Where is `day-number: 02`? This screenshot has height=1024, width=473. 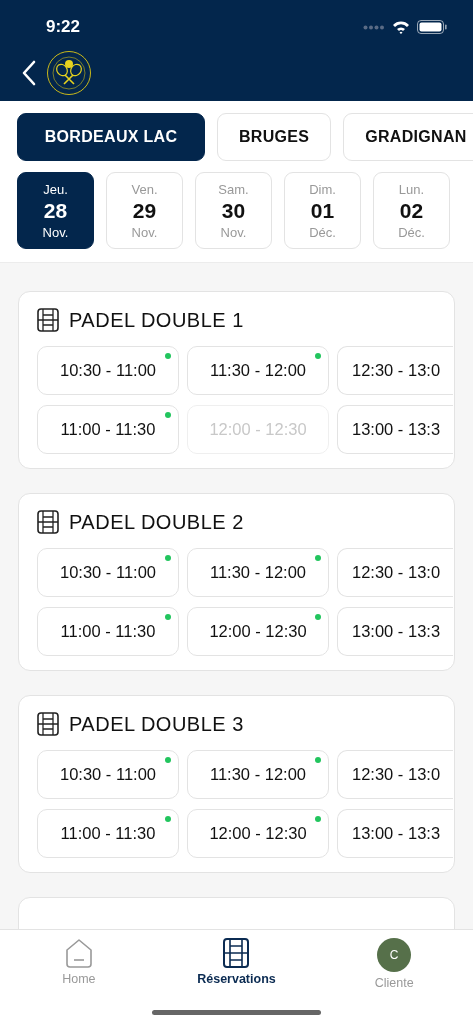
day-number: 02 is located at coordinates (411, 210).